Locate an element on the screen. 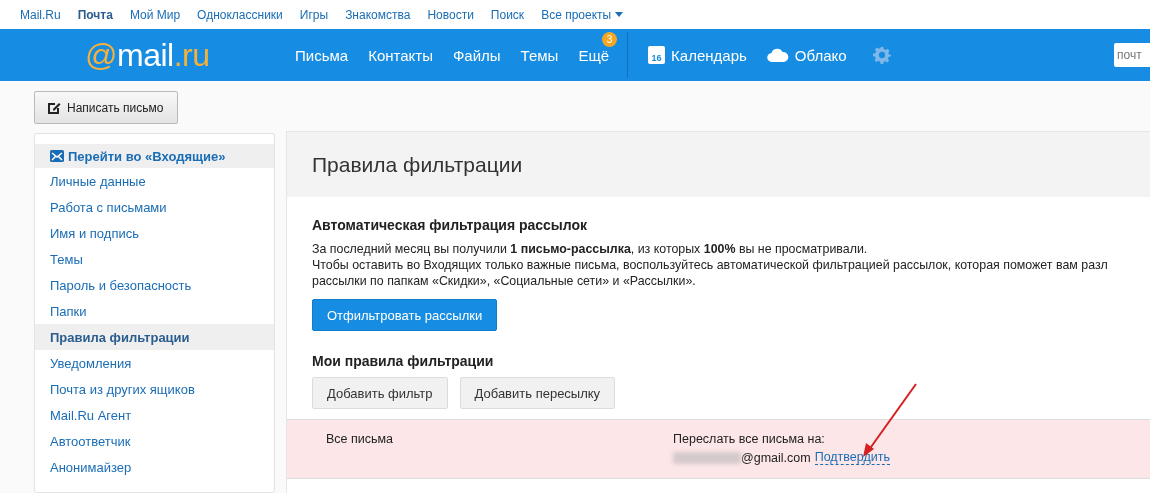 The image size is (1150, 493). nav-link: Ещё is located at coordinates (594, 55).